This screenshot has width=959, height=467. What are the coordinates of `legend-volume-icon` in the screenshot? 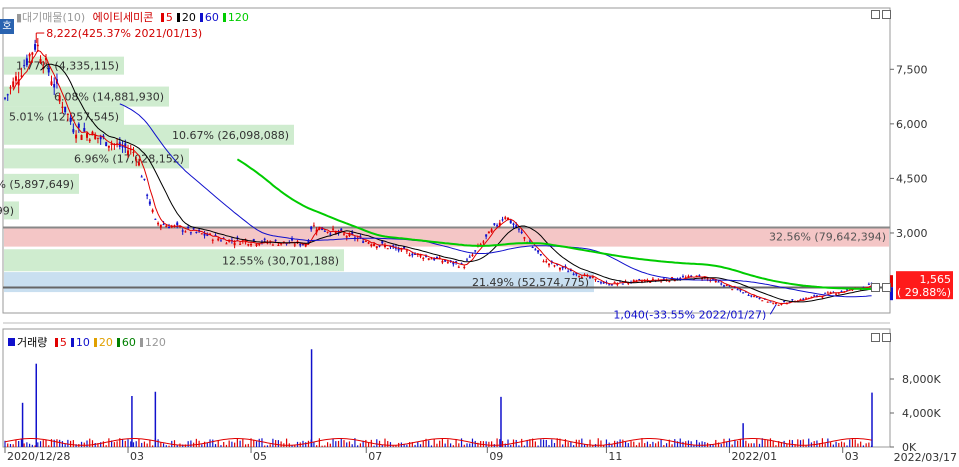 It's located at (11, 342).